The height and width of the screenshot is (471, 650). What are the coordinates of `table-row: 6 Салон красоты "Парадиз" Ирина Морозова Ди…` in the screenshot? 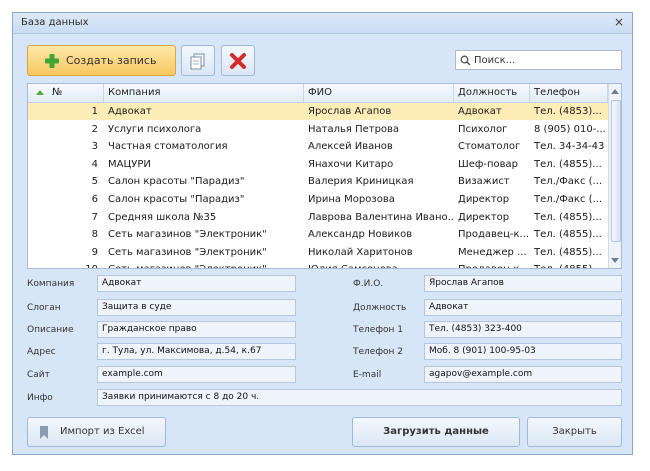 It's located at (318, 199).